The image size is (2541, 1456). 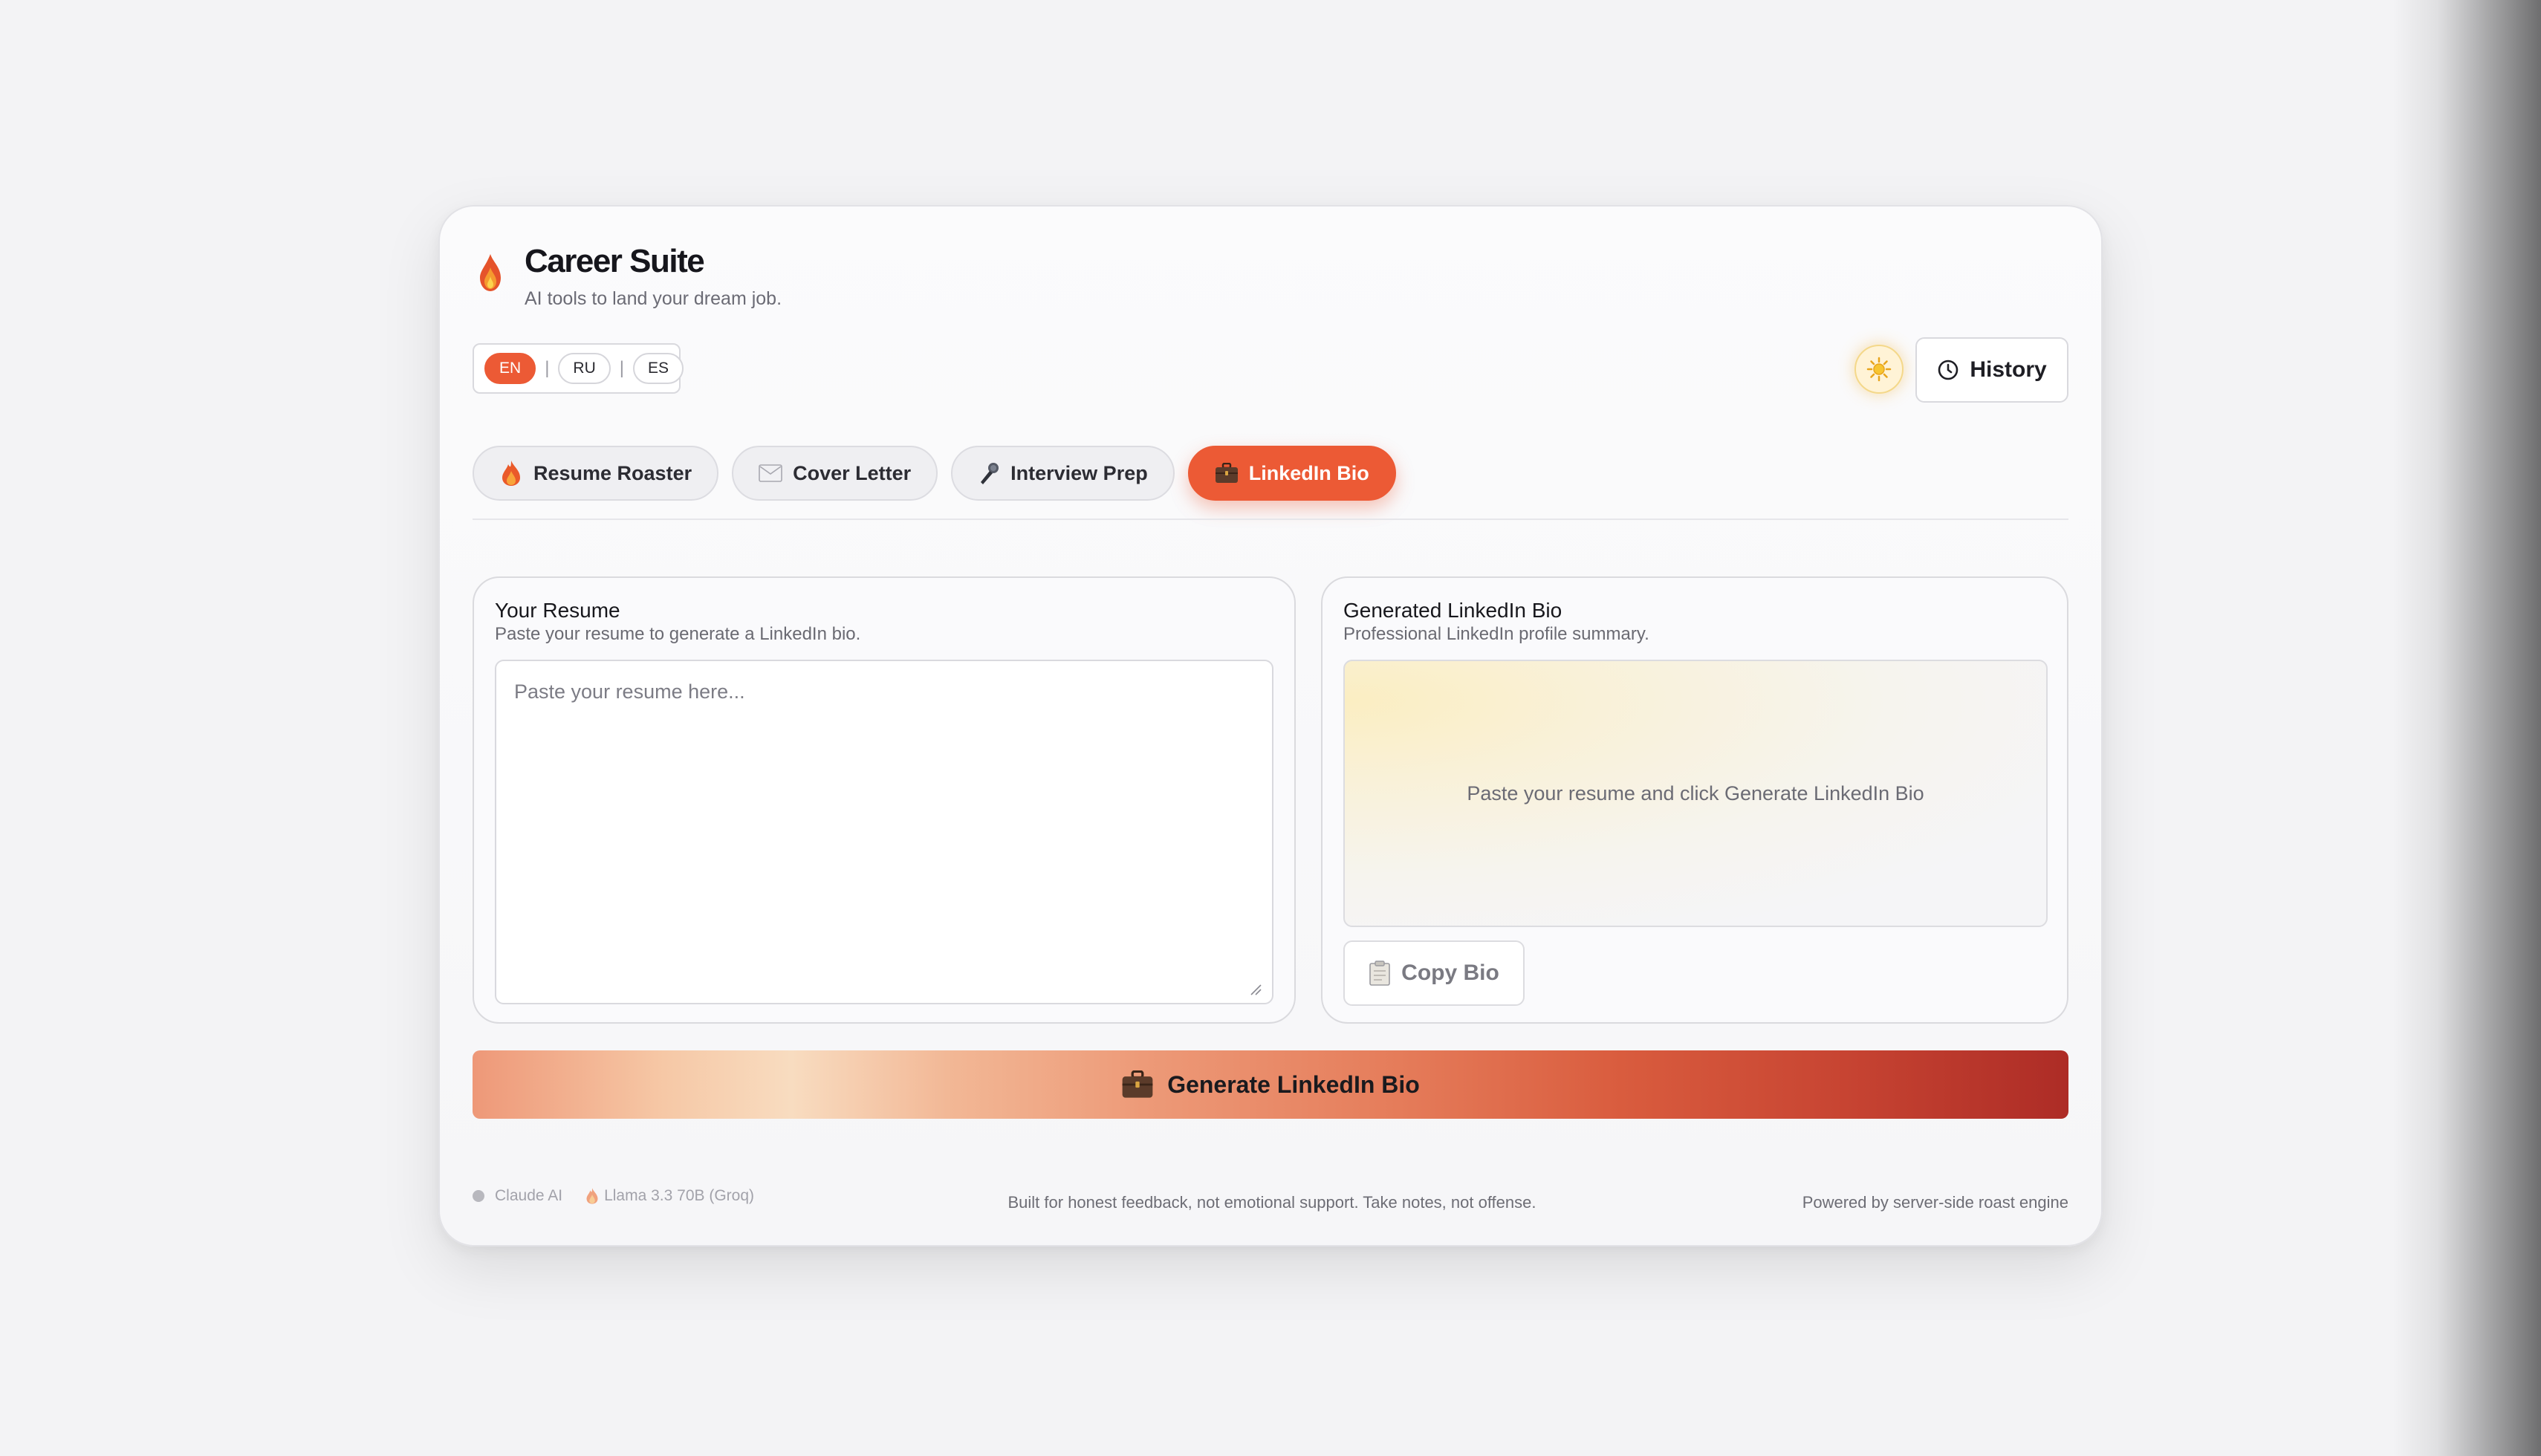 I want to click on panel-title: Generated LinkedIn Bio, so click(x=1452, y=610).